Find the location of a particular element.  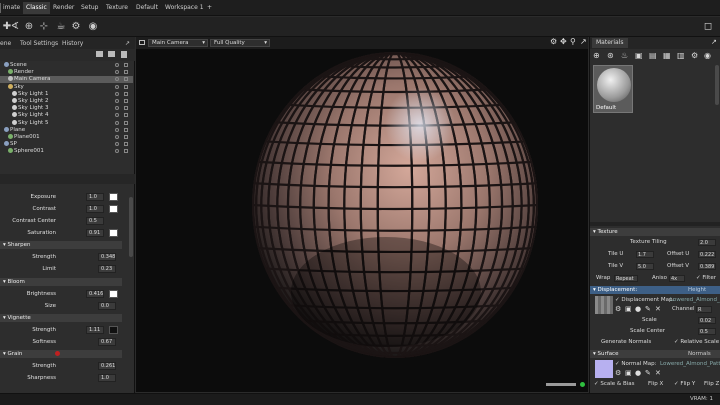

surface-mode: Normals is located at coordinates (699, 354).